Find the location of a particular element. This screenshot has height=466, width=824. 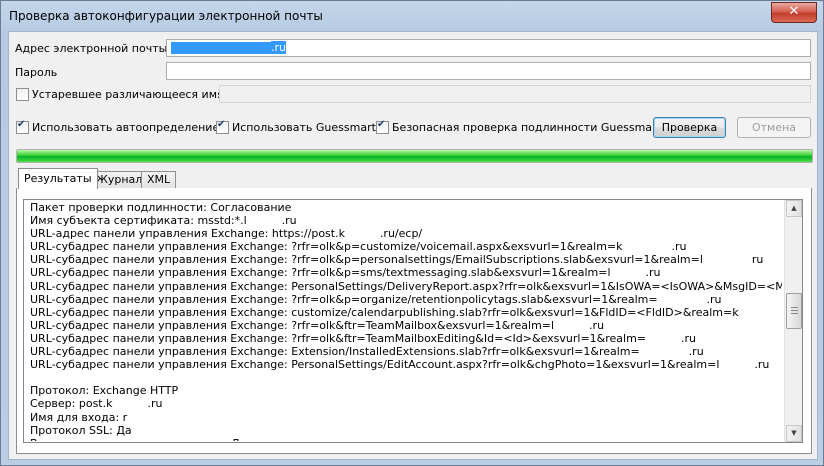

close-button: ✕ is located at coordinates (794, 12).